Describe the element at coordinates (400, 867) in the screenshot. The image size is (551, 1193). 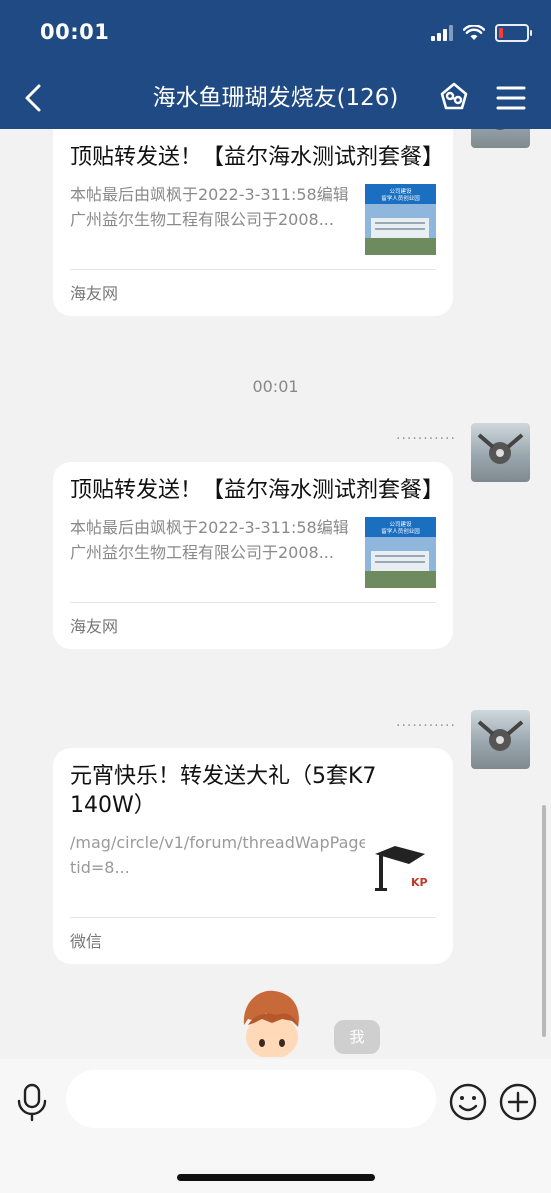
I see `link-card-thumbnail: KP` at that location.